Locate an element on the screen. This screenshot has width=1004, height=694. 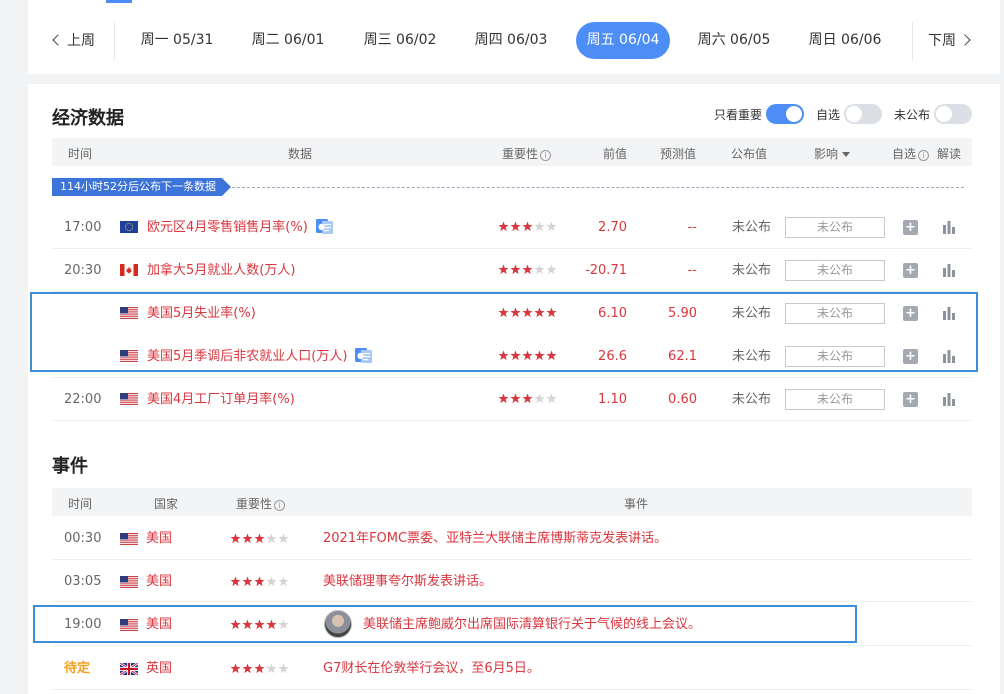
impact-box: 未公布 is located at coordinates (835, 227).